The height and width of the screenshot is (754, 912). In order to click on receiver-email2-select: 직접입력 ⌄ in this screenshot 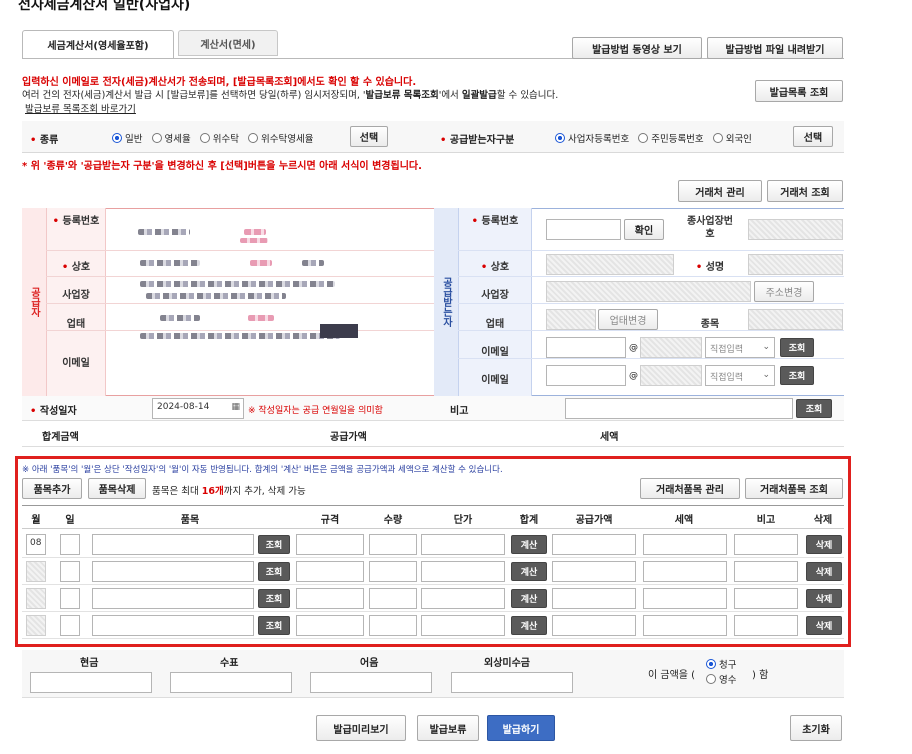, I will do `click(740, 375)`.